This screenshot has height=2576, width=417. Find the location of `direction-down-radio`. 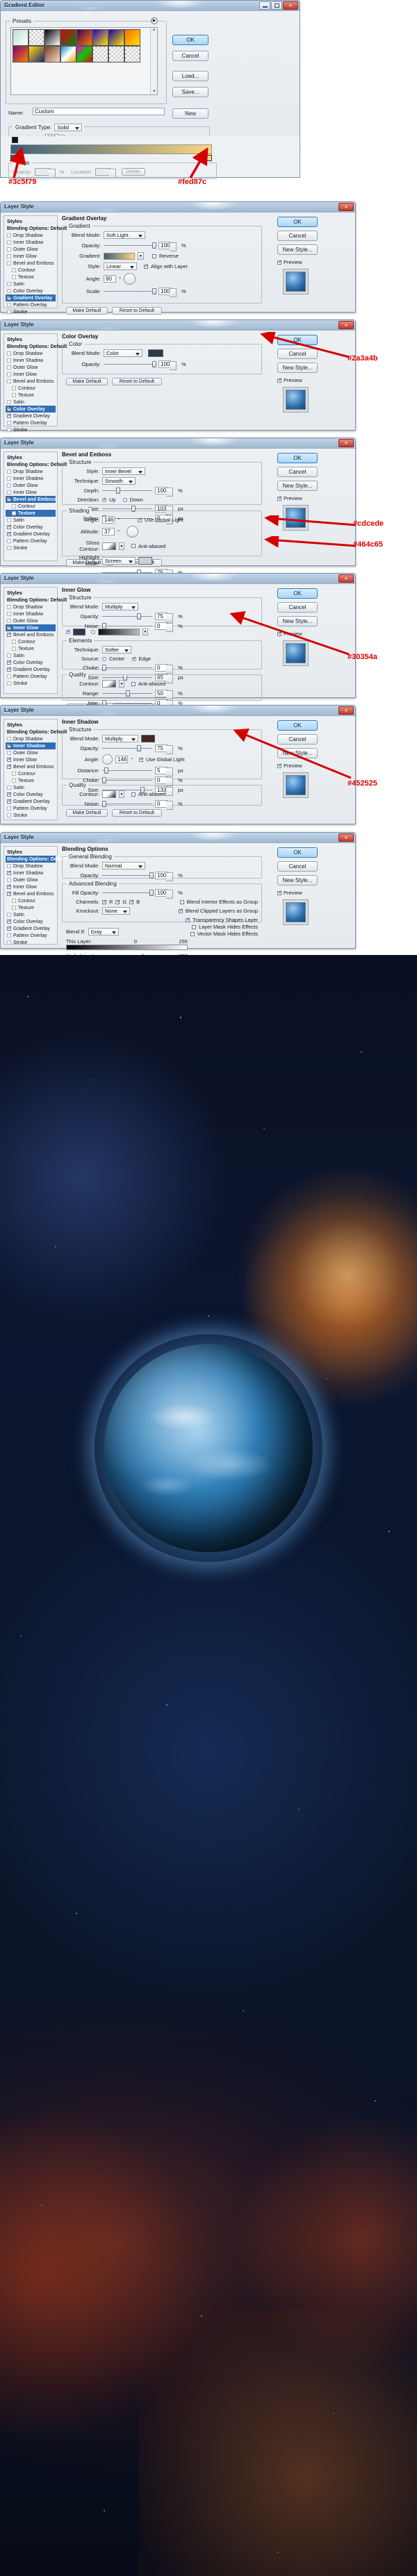

direction-down-radio is located at coordinates (124, 499).